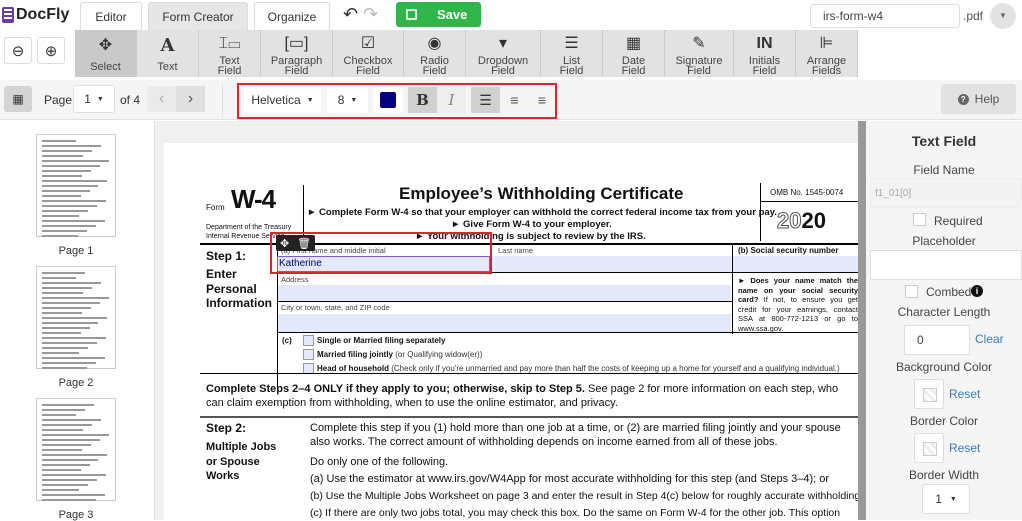  What do you see at coordinates (130, 100) in the screenshot?
I see `page-count: of 4` at bounding box center [130, 100].